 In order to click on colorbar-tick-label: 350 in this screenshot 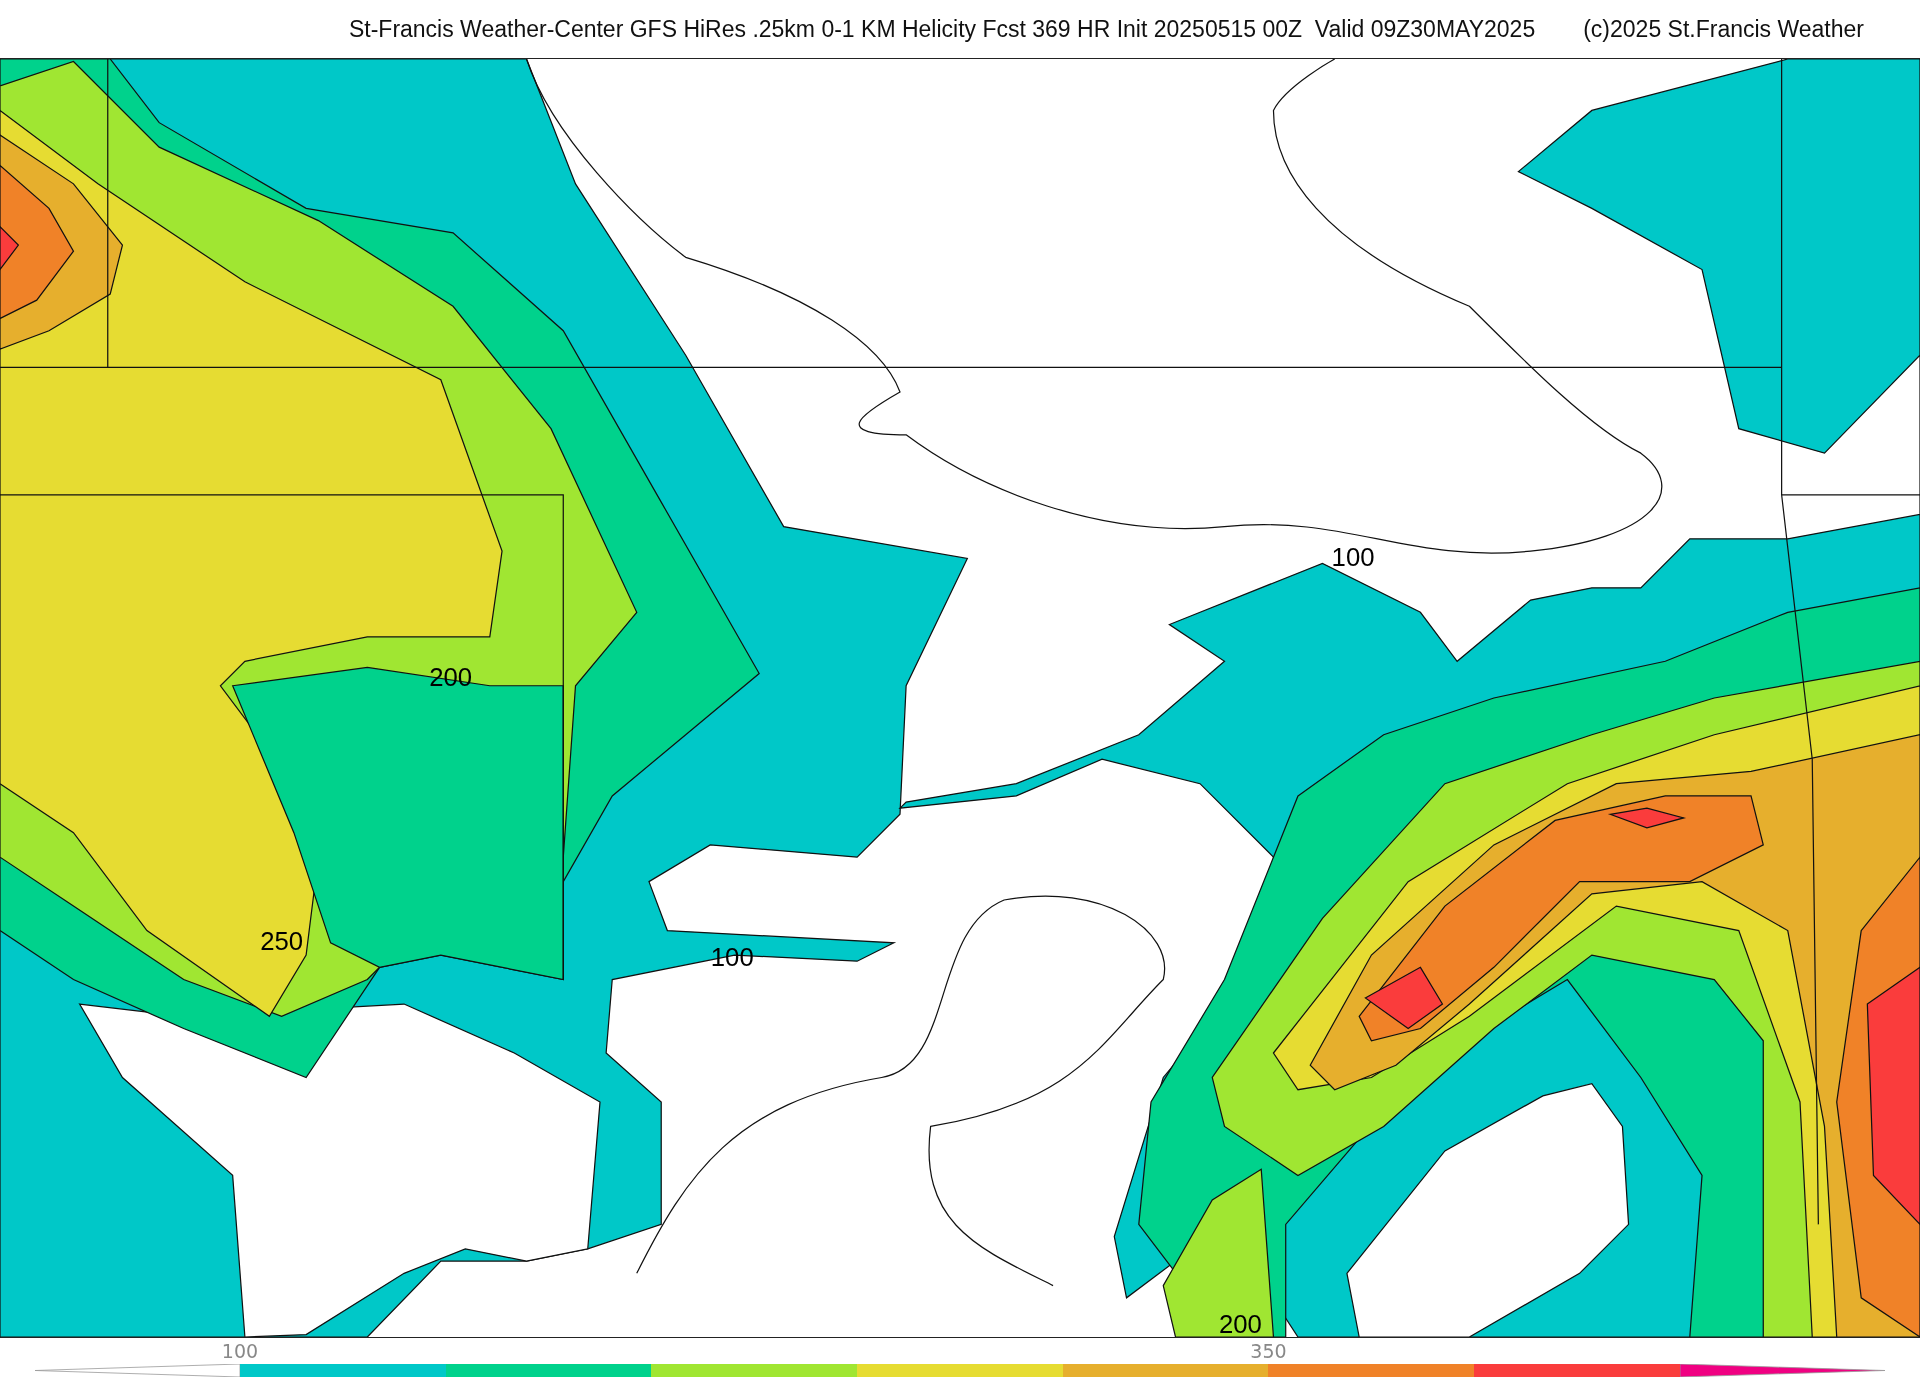, I will do `click(1268, 1351)`.